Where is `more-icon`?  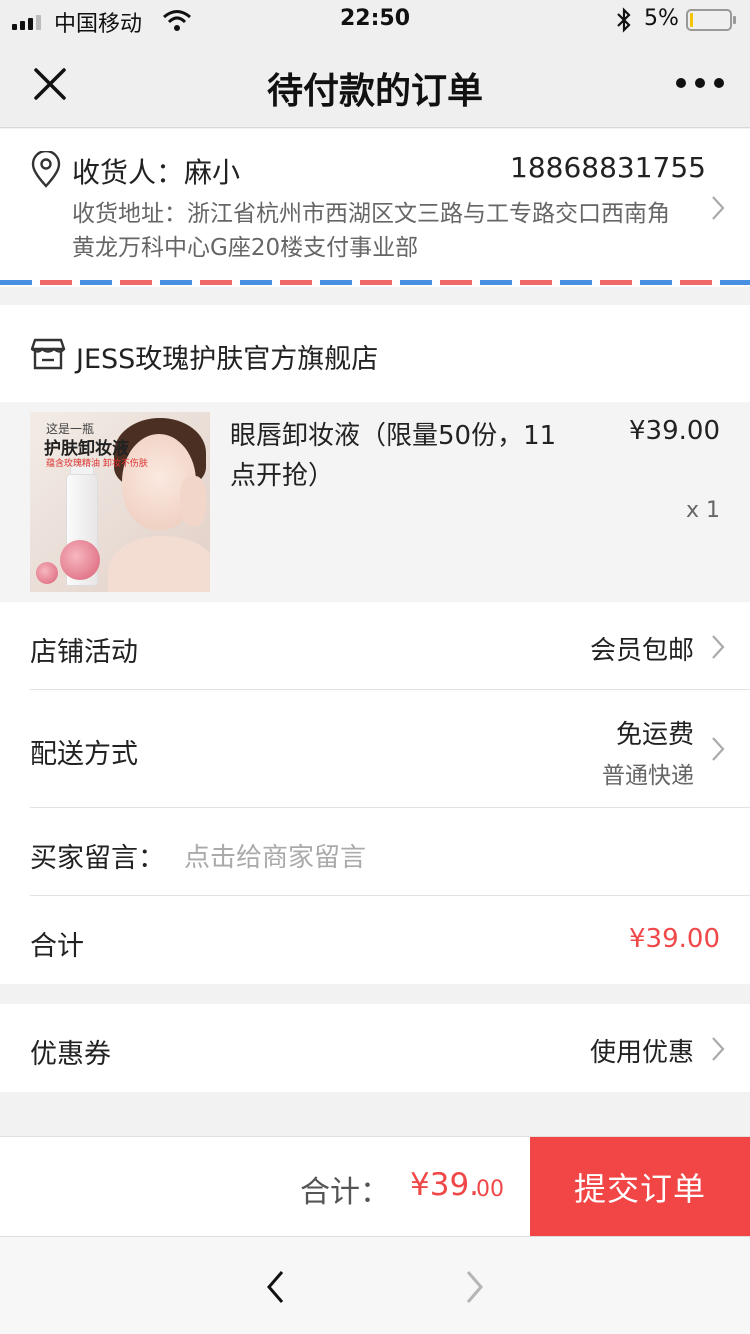
more-icon is located at coordinates (700, 84).